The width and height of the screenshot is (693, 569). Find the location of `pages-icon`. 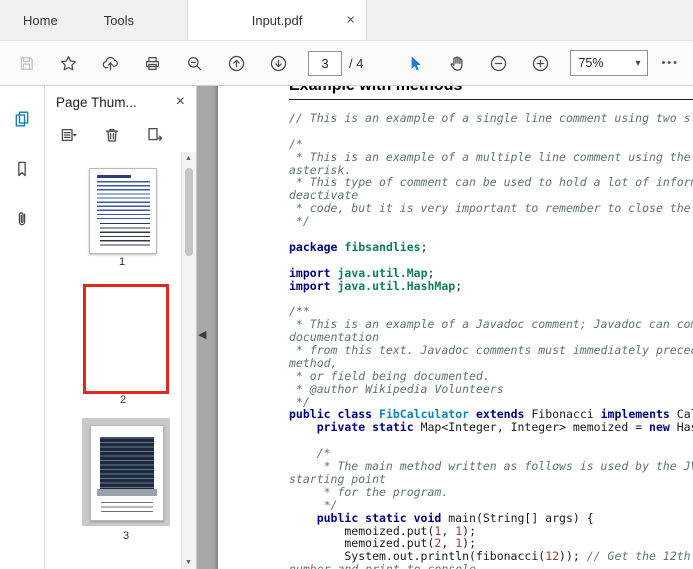

pages-icon is located at coordinates (22, 119).